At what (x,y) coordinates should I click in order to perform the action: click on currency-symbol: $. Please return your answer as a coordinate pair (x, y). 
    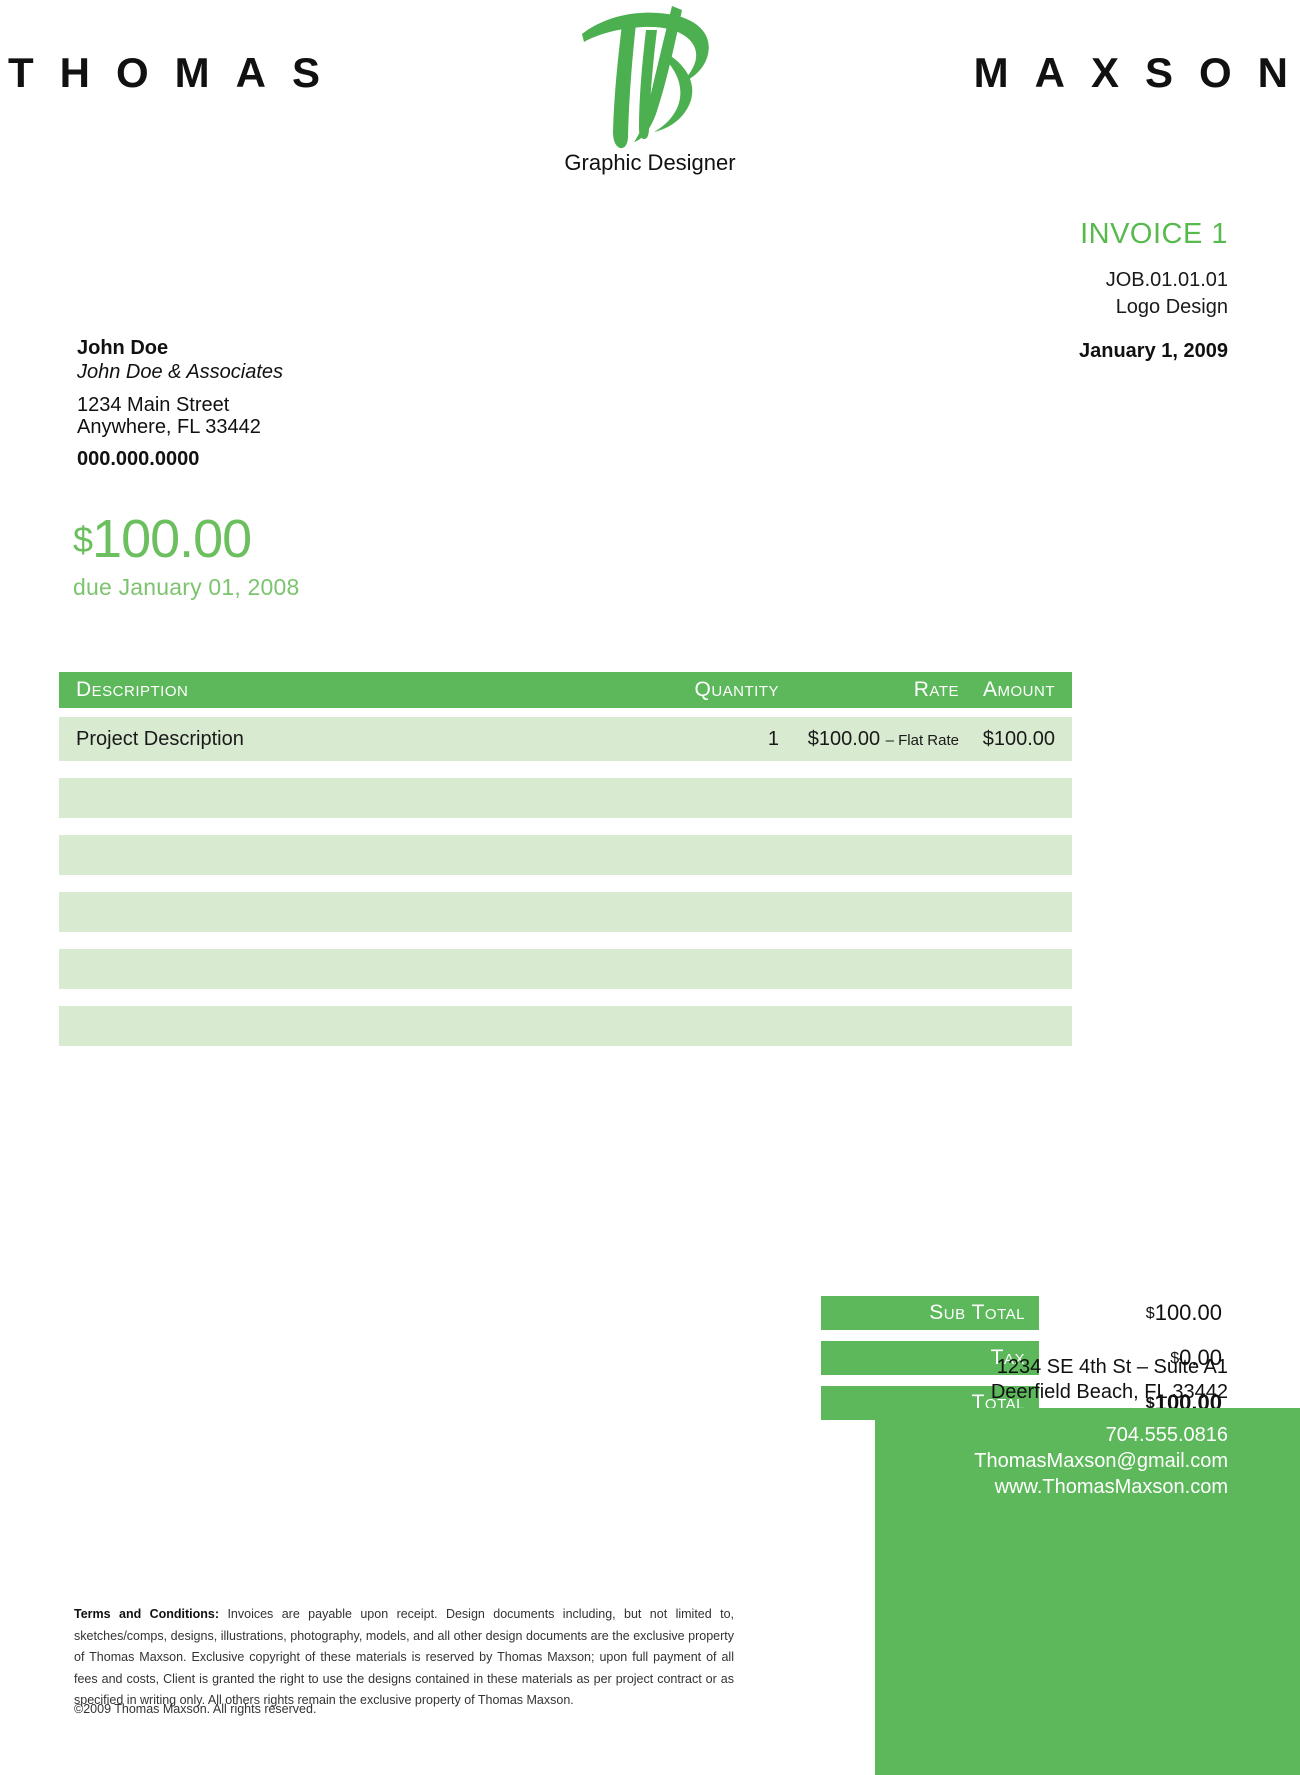
    Looking at the image, I should click on (83, 539).